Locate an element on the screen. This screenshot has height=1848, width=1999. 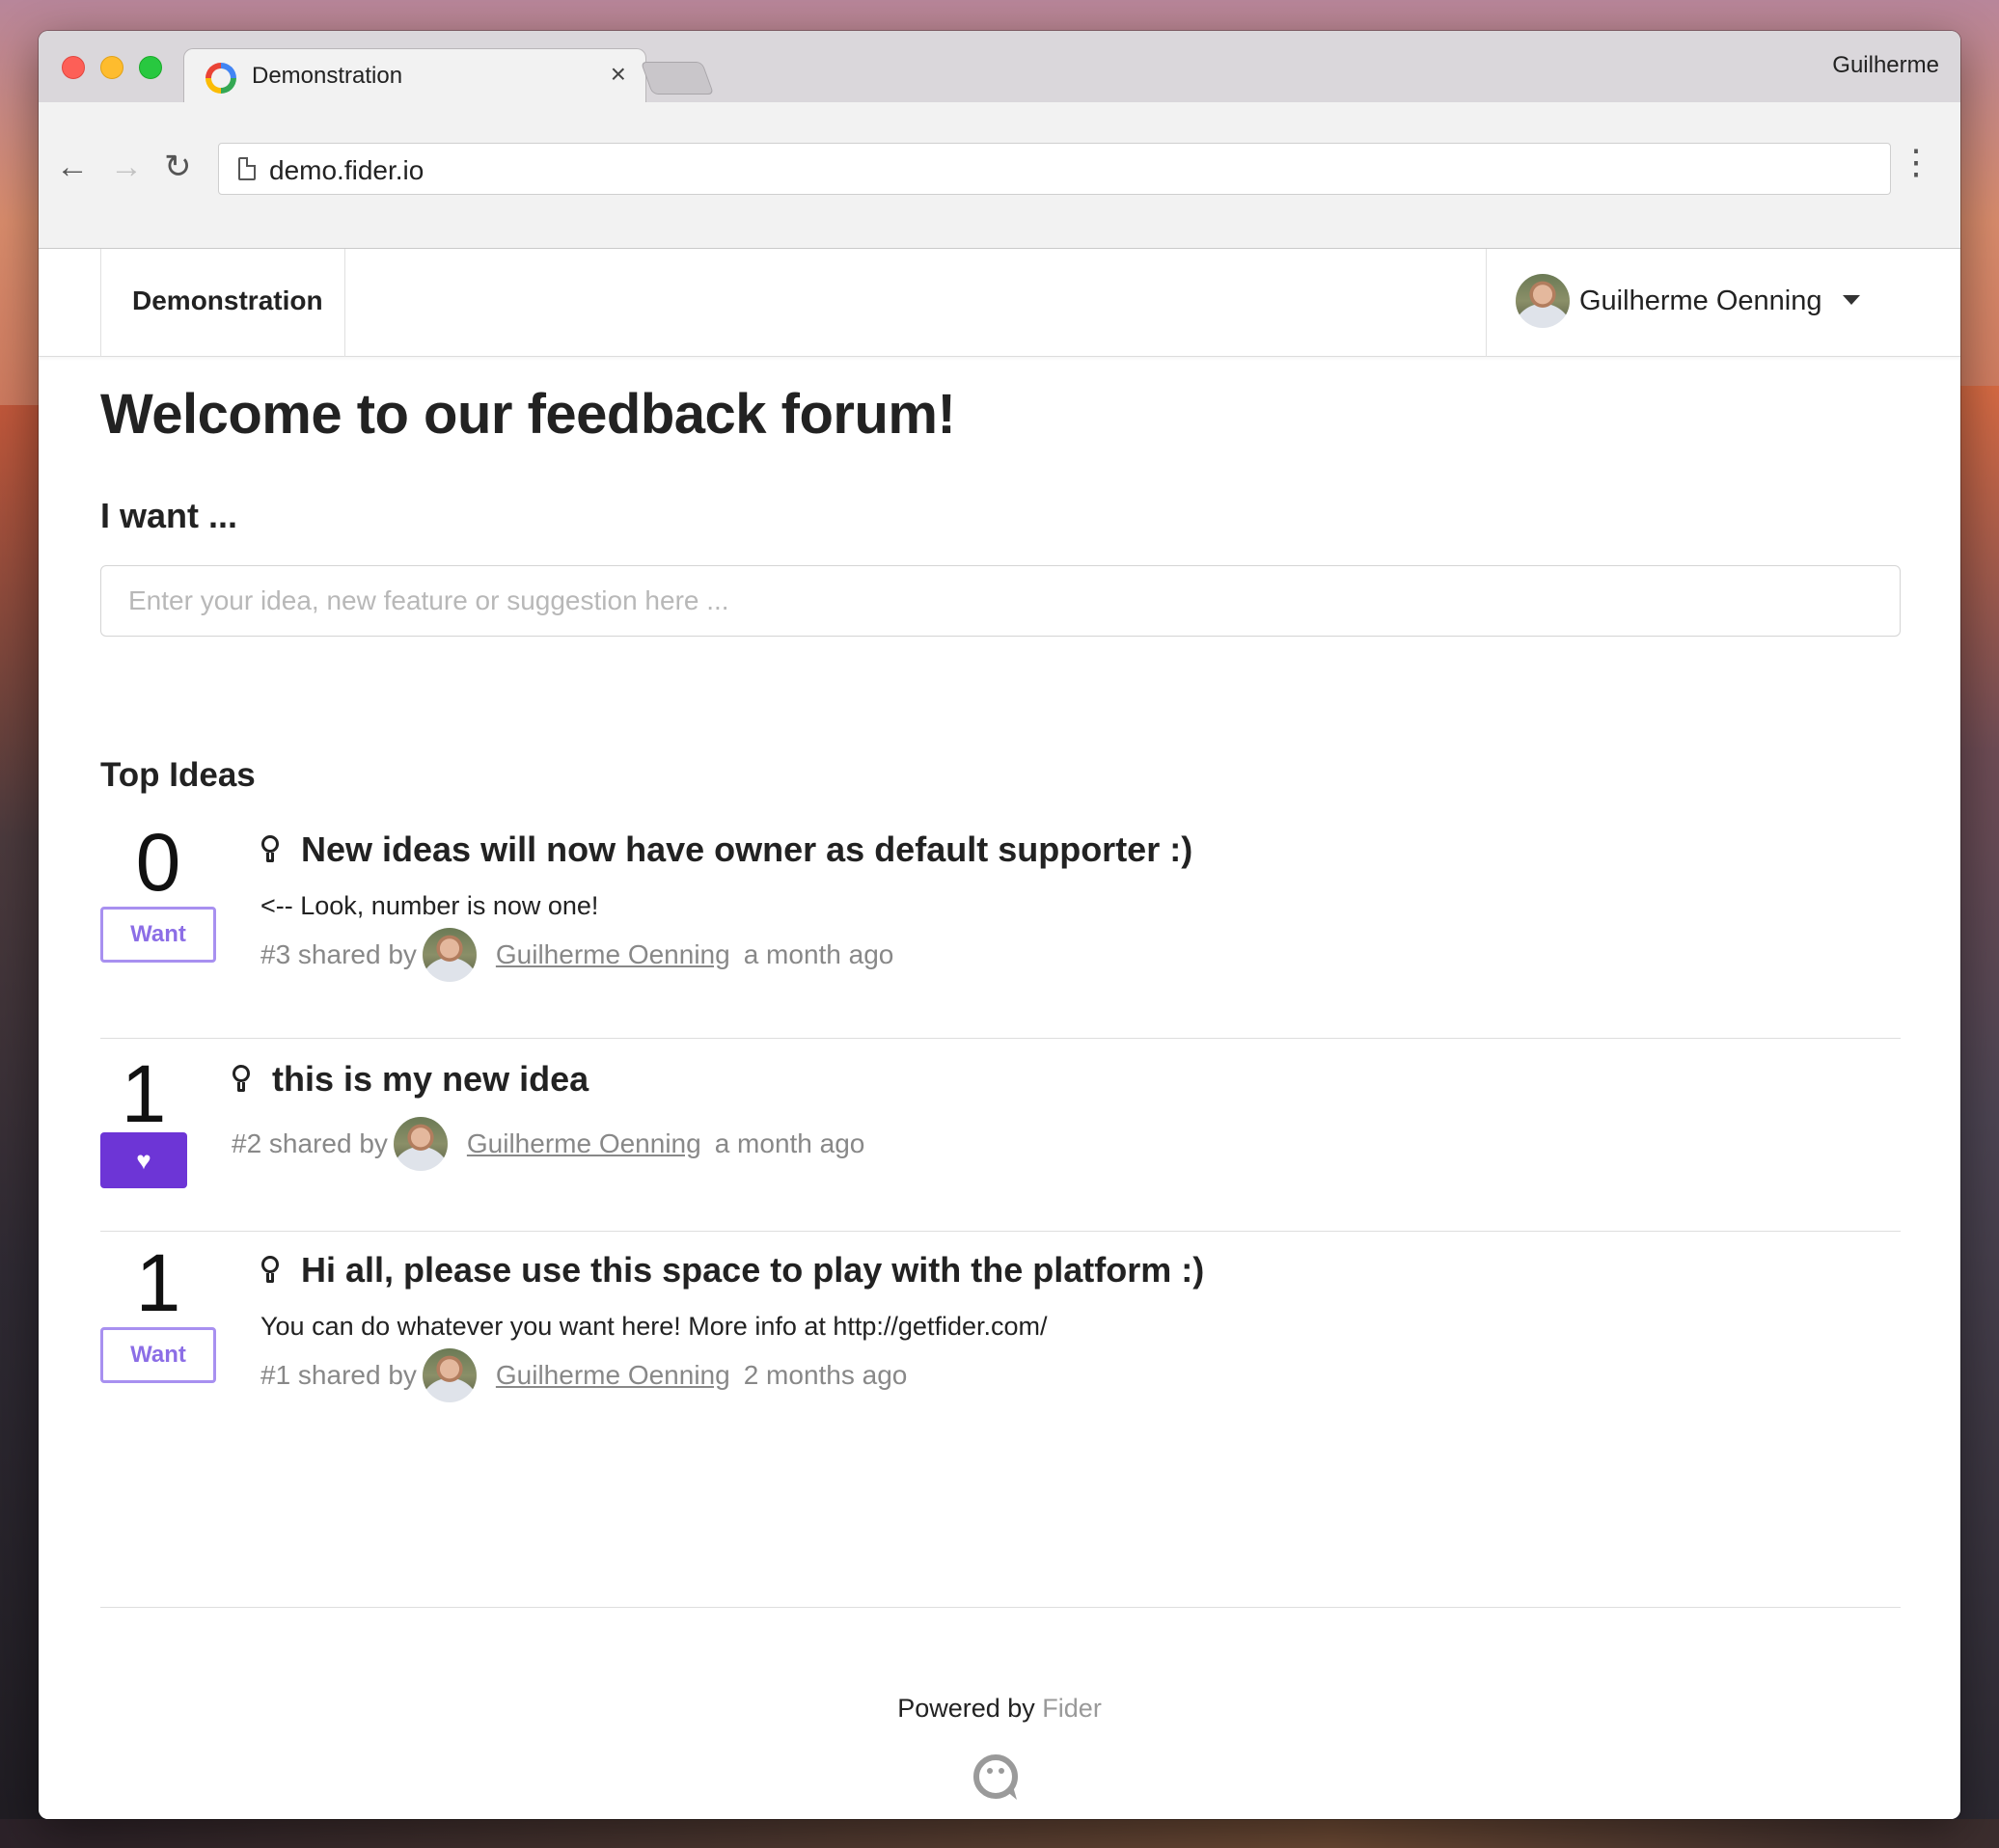
powered-by-label: Powered by is located at coordinates (966, 1708).